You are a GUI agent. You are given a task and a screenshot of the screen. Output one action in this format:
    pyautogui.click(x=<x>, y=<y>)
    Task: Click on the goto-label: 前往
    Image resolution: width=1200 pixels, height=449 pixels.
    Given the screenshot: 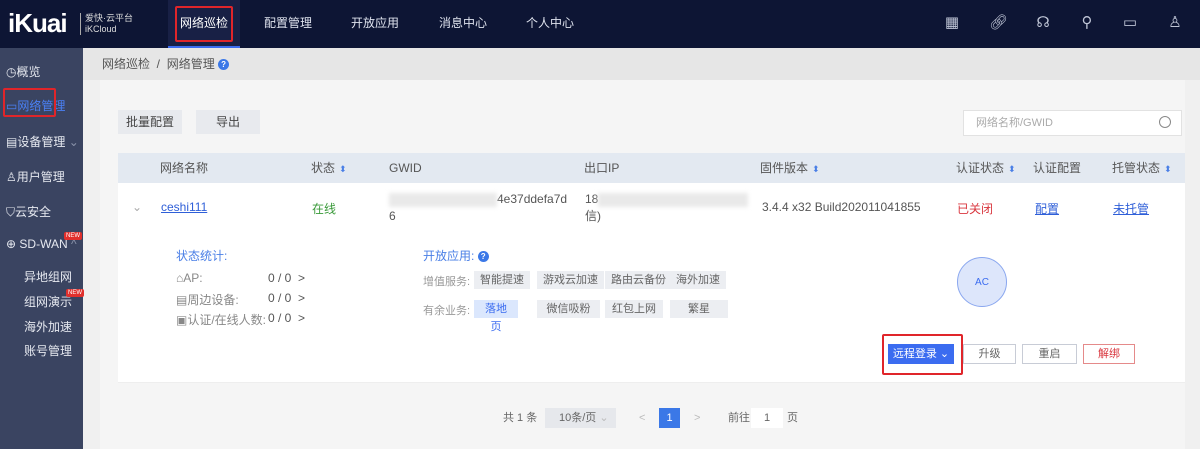 What is the action you would take?
    pyautogui.click(x=739, y=418)
    